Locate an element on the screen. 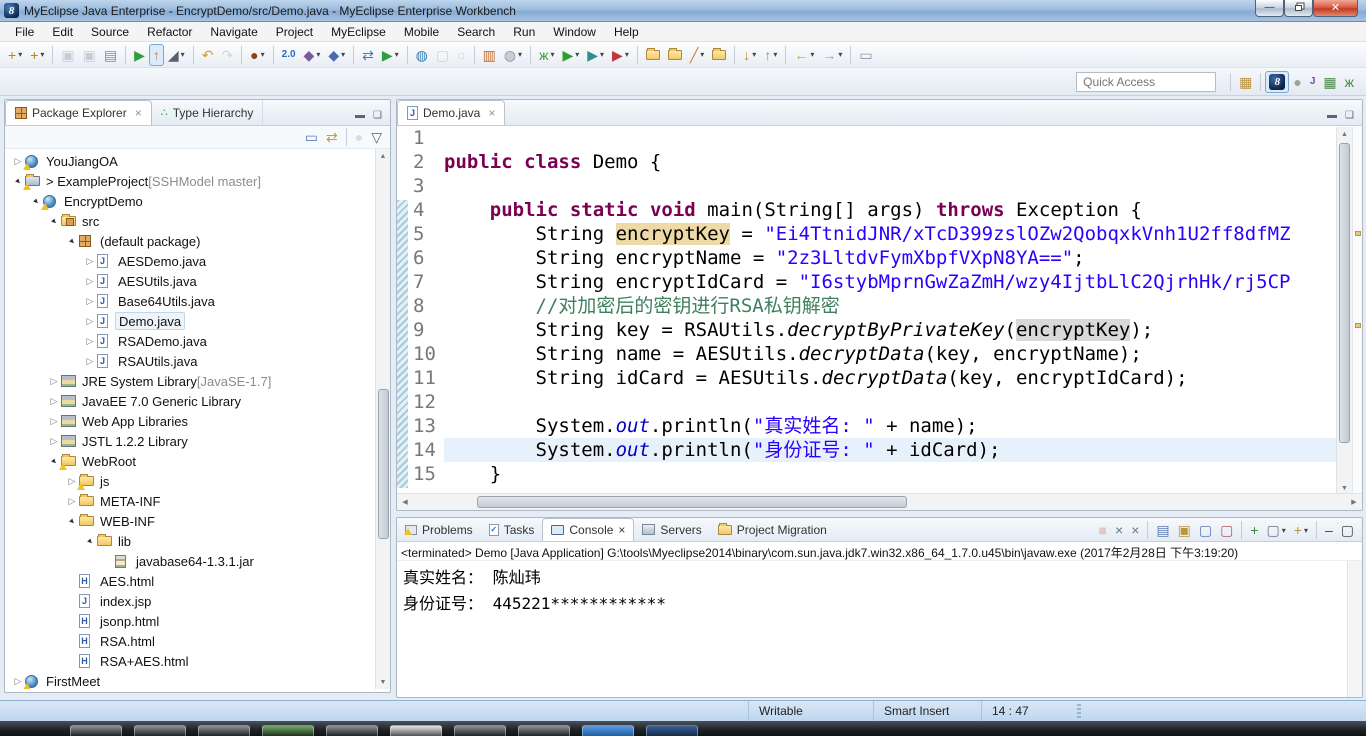  menu-source: Source is located at coordinates (110, 32).